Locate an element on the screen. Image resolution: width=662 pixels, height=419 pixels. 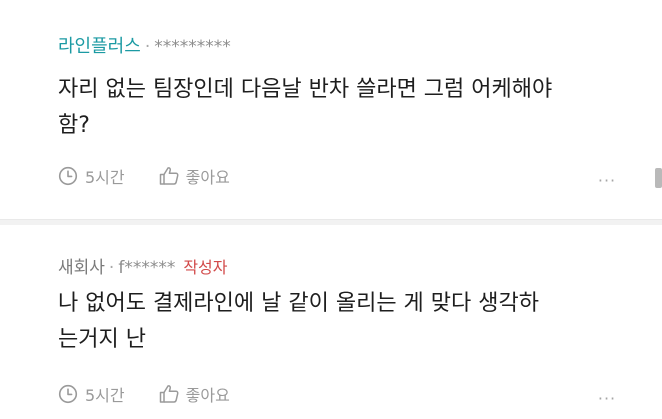
comment-text: 나 없어도 결제라인에 날 같이 올리는 게 맞다 생각하 는거지 난 is located at coordinates (298, 321).